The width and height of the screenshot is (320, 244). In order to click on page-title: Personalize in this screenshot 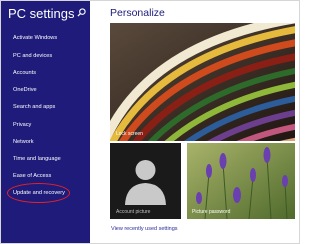, I will do `click(137, 13)`.